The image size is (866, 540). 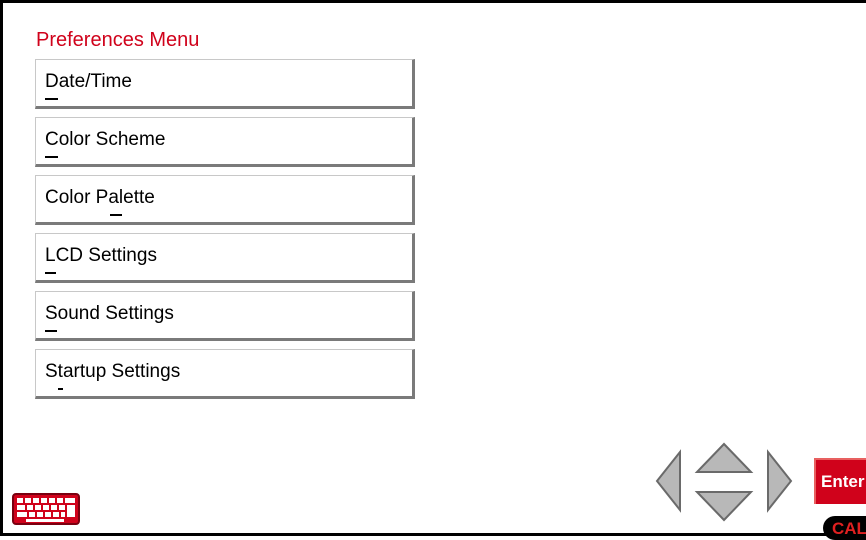 What do you see at coordinates (843, 481) in the screenshot?
I see `enter-label: Enter` at bounding box center [843, 481].